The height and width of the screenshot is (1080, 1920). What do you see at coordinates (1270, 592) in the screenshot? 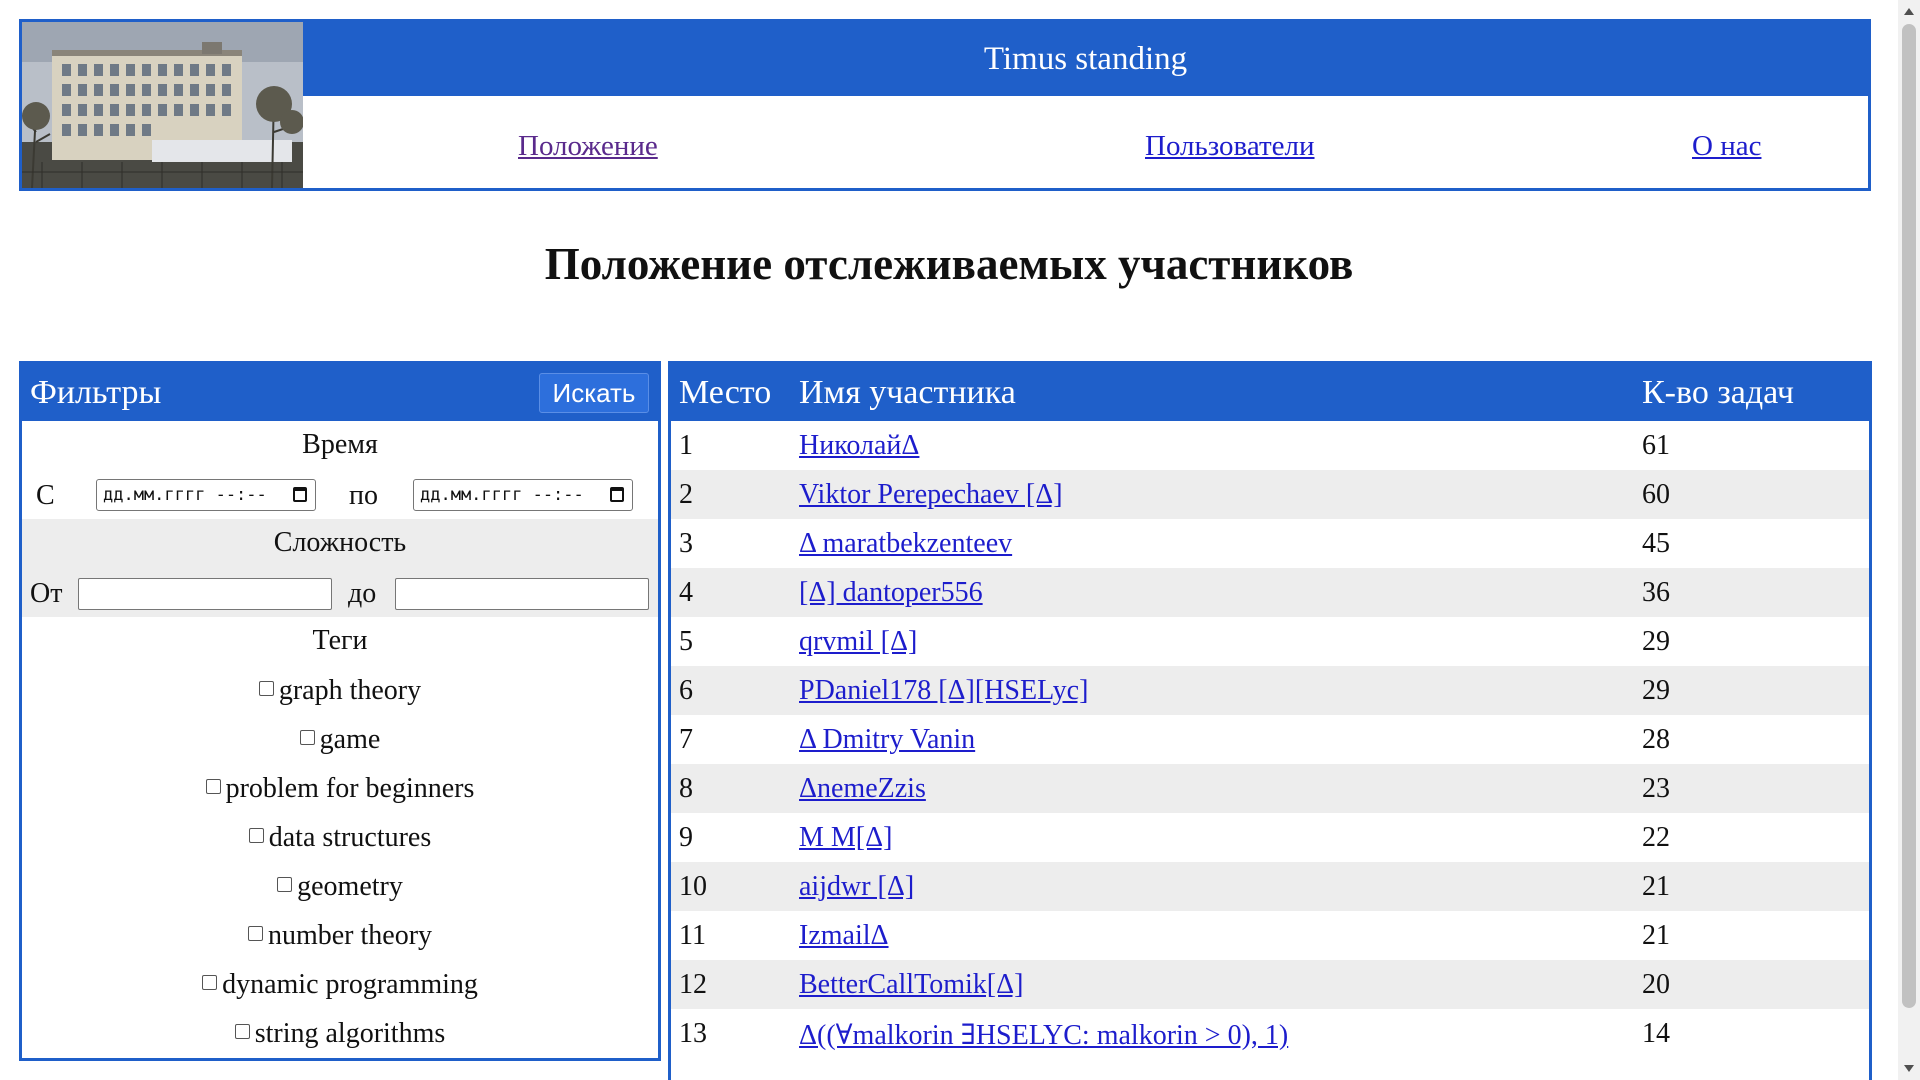
I see `table-row: 4 [Δ] dantoper556 36` at bounding box center [1270, 592].